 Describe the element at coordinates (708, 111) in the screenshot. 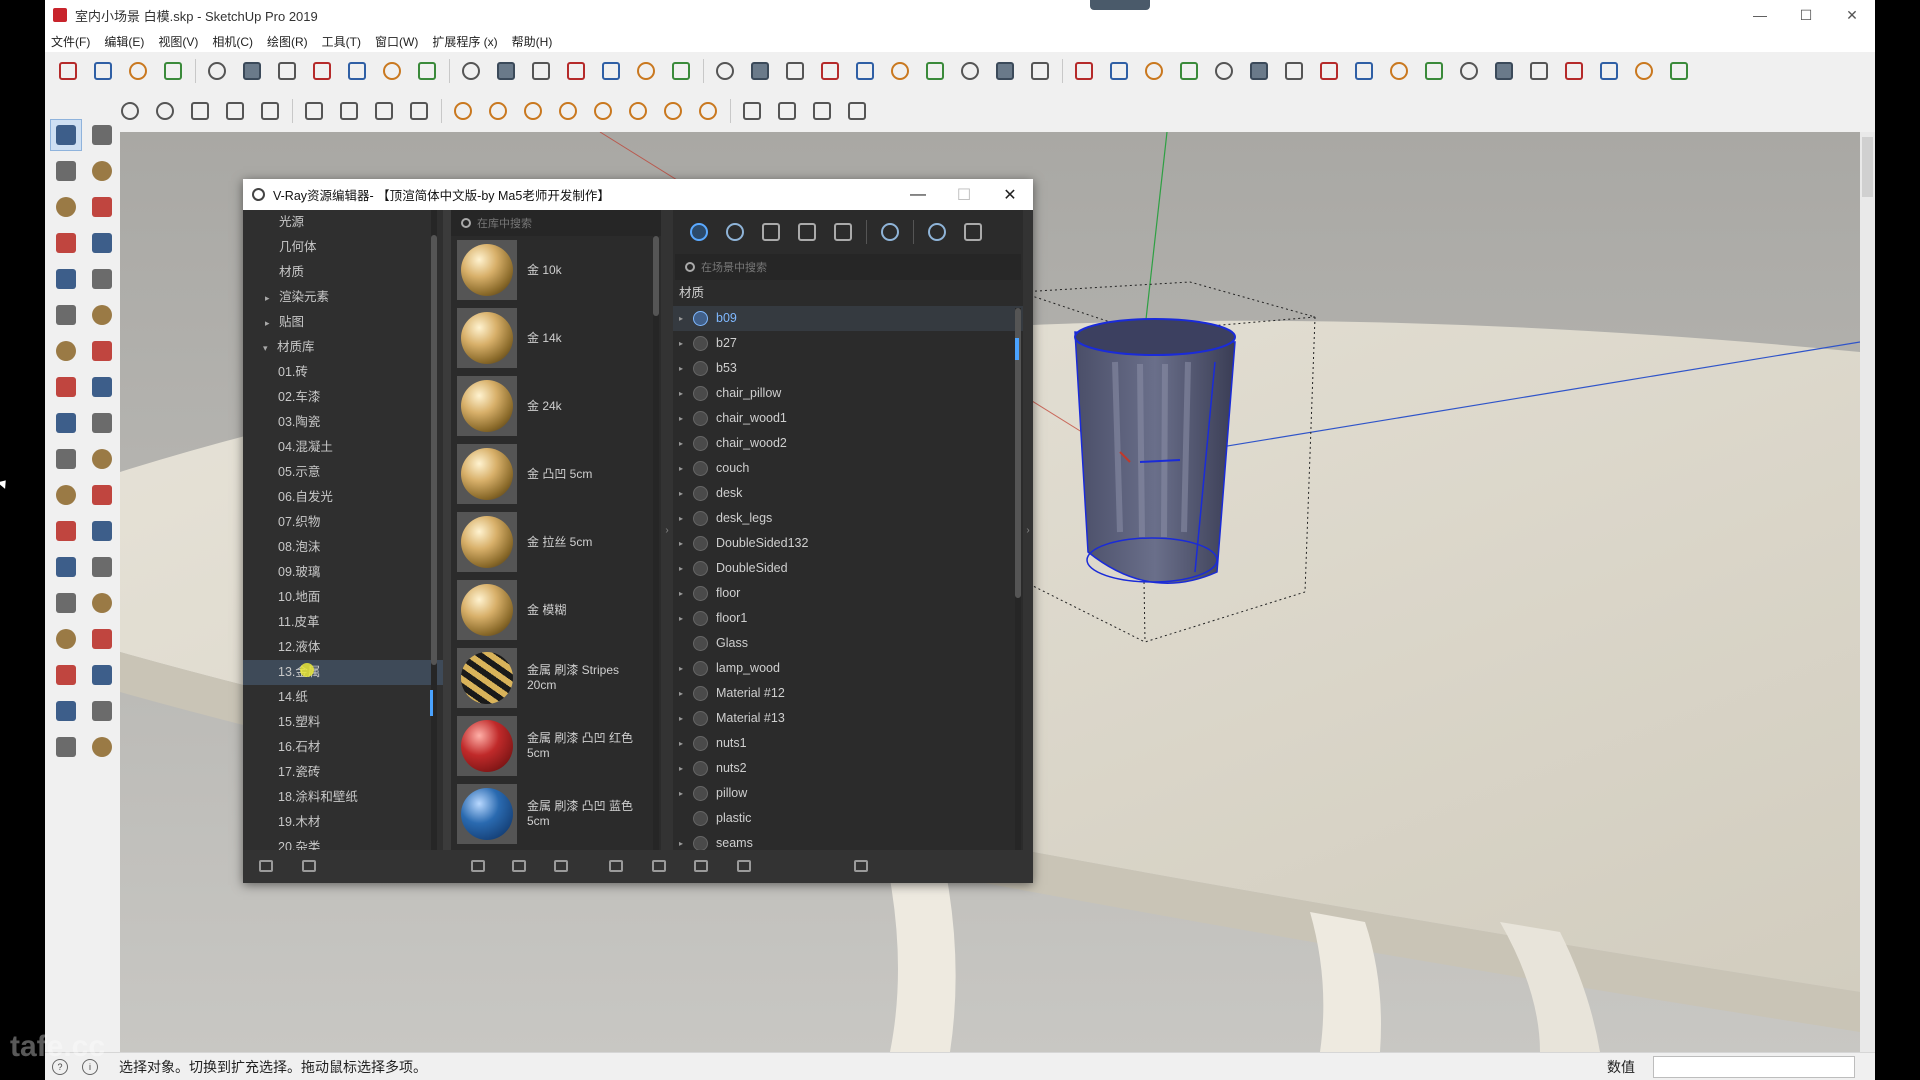

I see `vray-proxy-icon` at that location.